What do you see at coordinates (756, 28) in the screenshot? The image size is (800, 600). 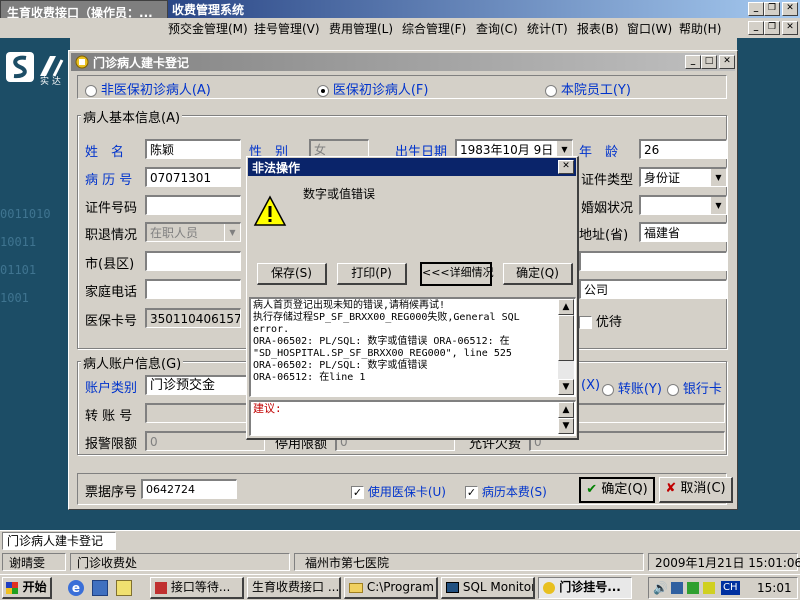 I see `mdi-minimize-button: _` at bounding box center [756, 28].